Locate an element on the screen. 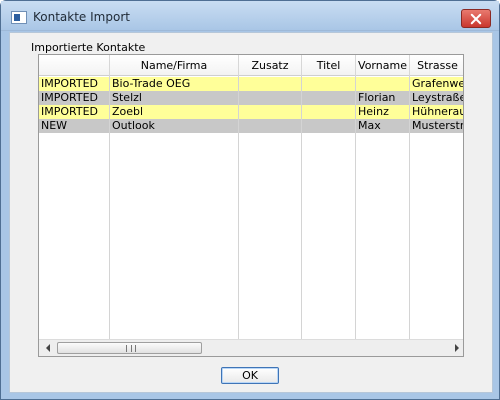 The image size is (500, 400). grid-header: Name/Firma Zusatz Titel Vorname Strasse is located at coordinates (251, 65).